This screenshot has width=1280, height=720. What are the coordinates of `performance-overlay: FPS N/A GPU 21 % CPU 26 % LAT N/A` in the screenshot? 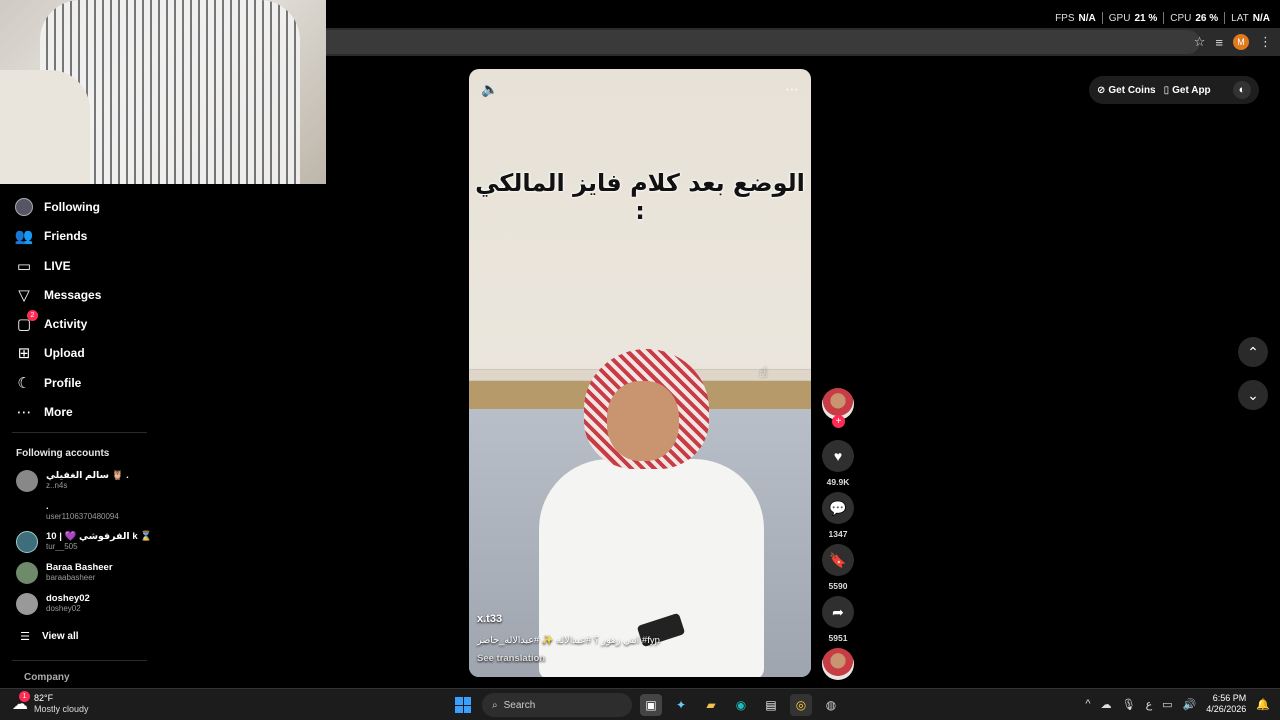 It's located at (1162, 18).